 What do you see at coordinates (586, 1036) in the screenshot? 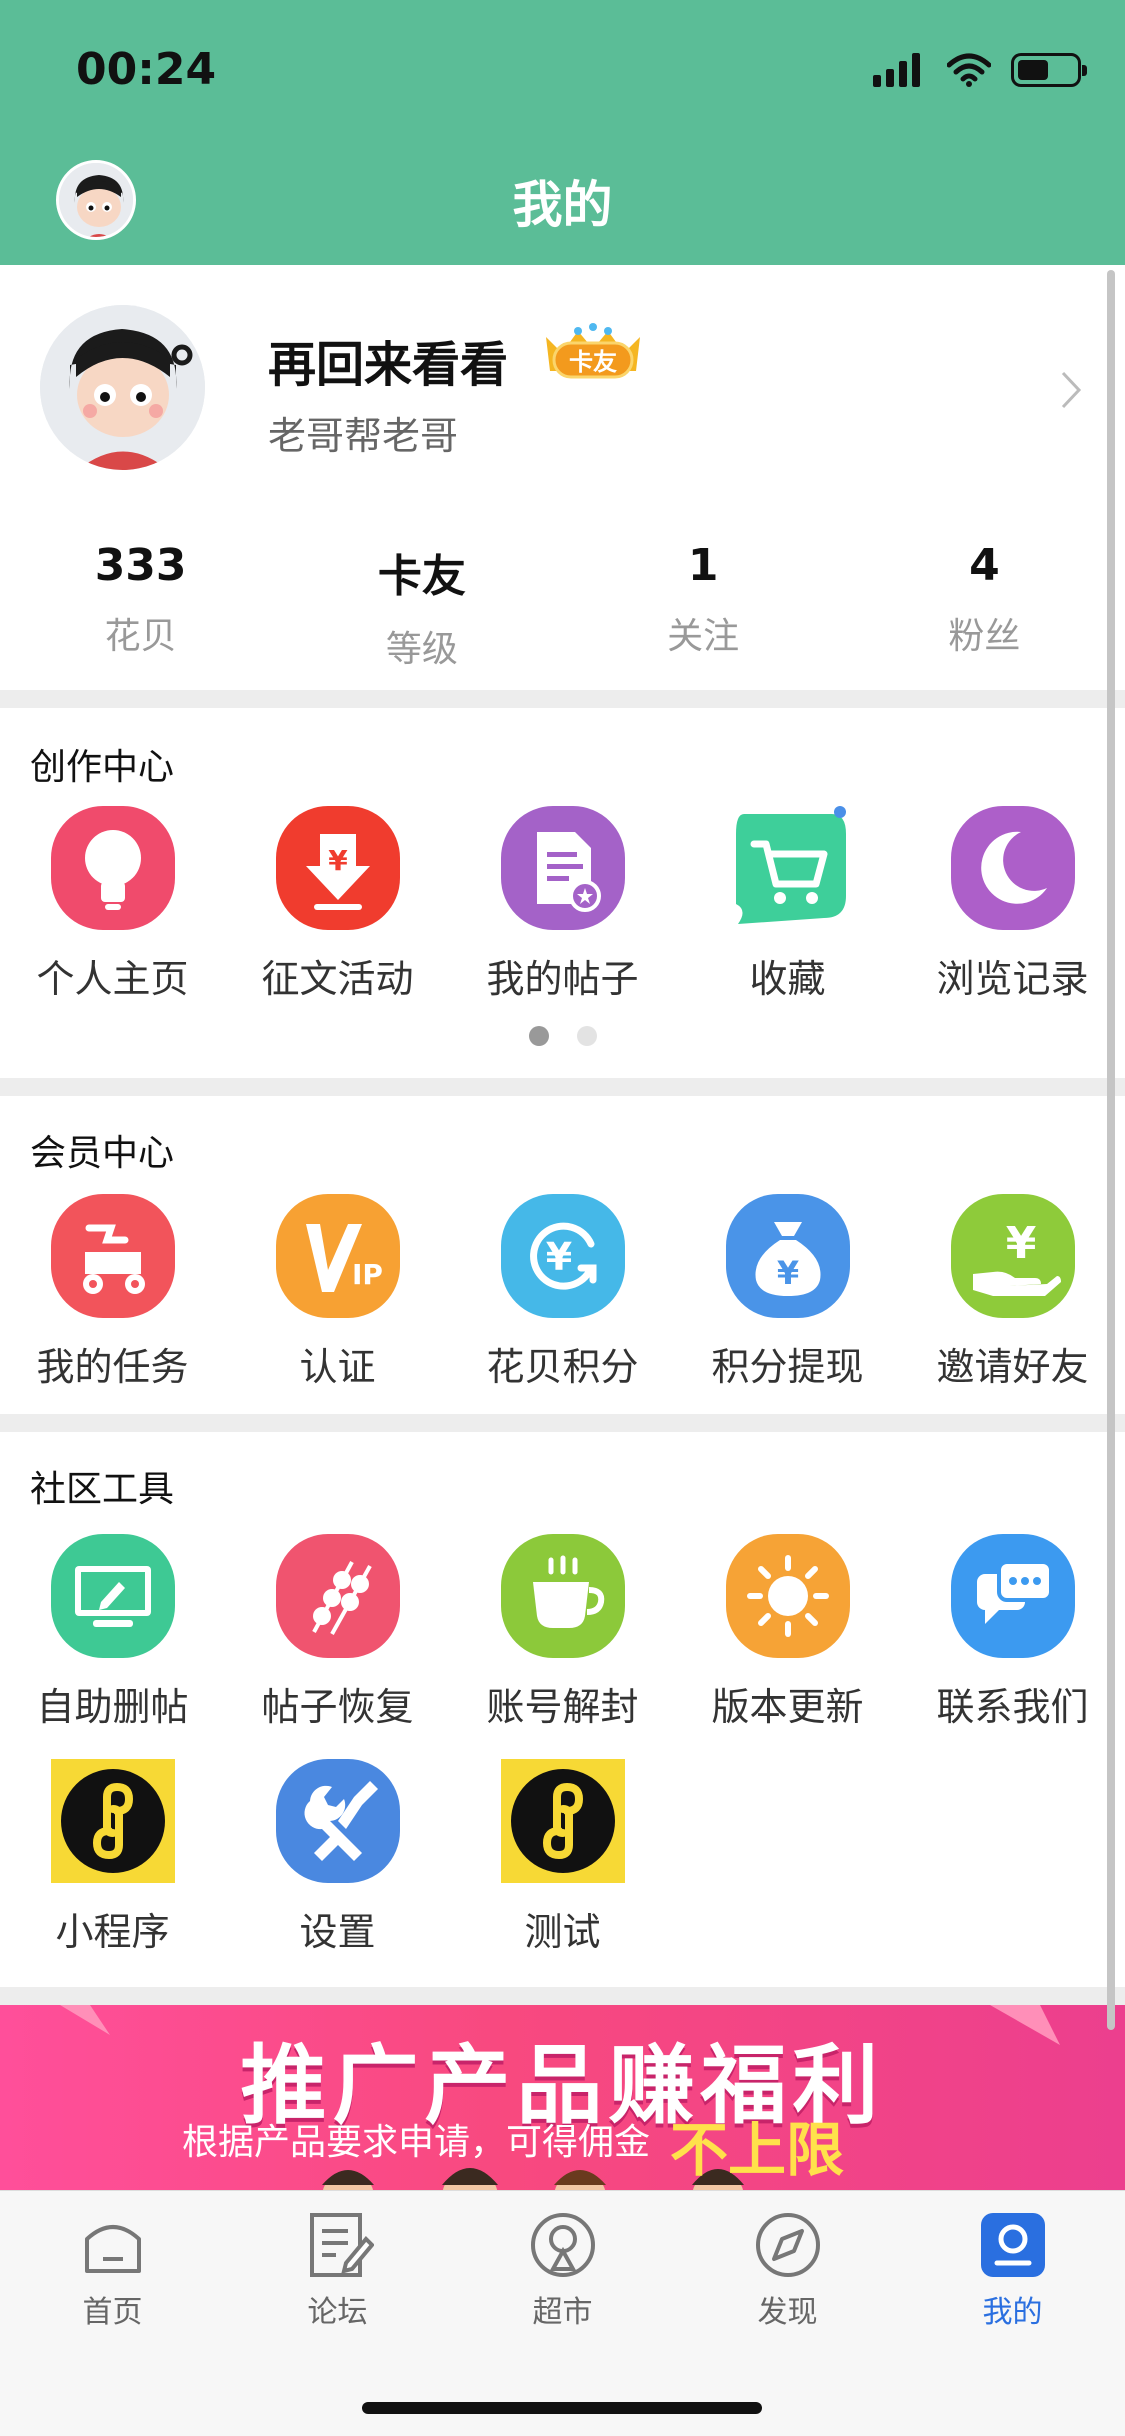
I see `page-dot` at bounding box center [586, 1036].